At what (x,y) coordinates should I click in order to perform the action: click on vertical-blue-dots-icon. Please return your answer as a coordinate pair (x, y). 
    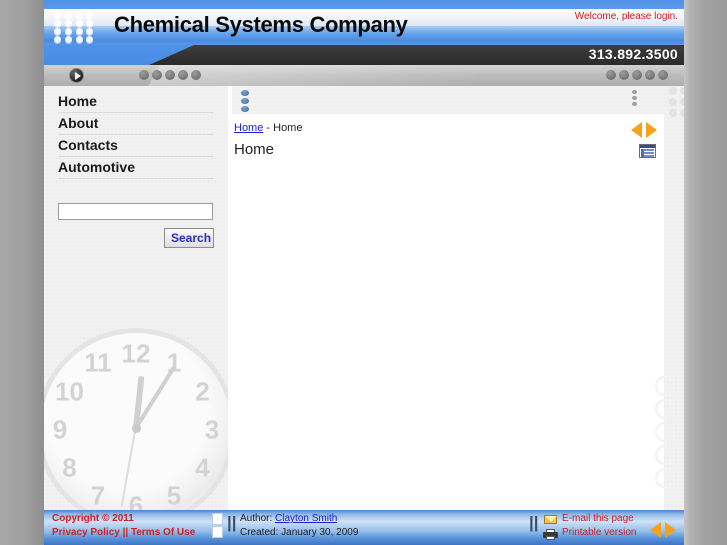
    Looking at the image, I should click on (245, 101).